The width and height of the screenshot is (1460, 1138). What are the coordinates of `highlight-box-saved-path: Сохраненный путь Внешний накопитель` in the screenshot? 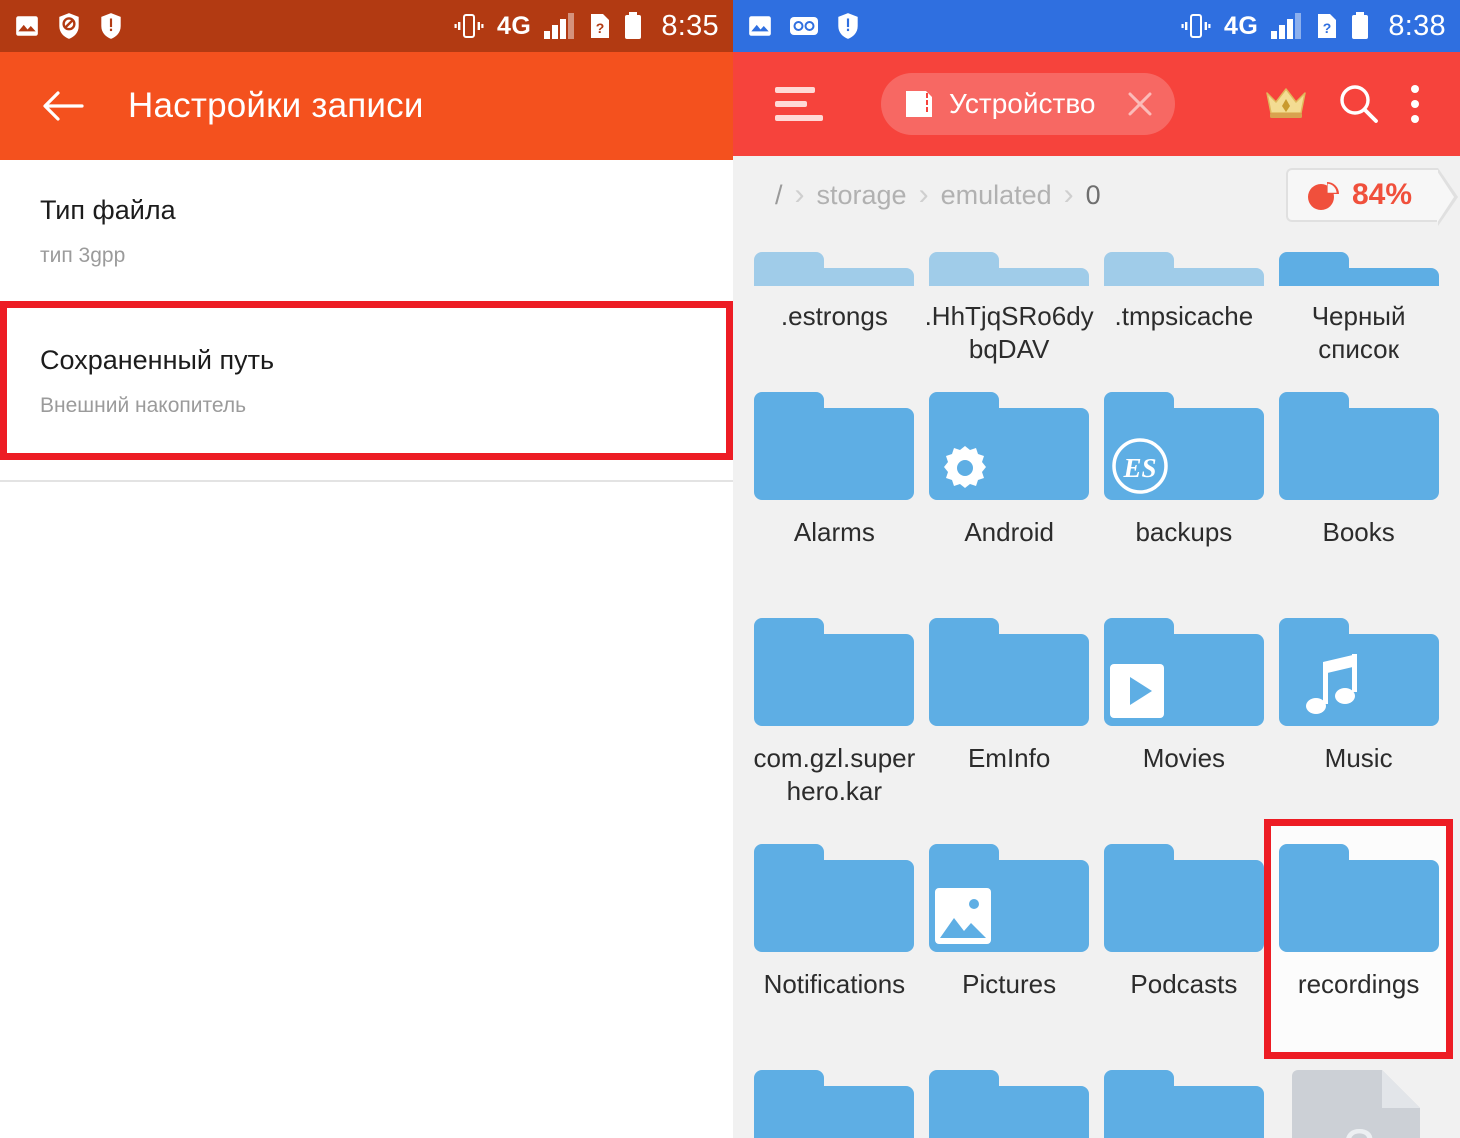 It's located at (366, 380).